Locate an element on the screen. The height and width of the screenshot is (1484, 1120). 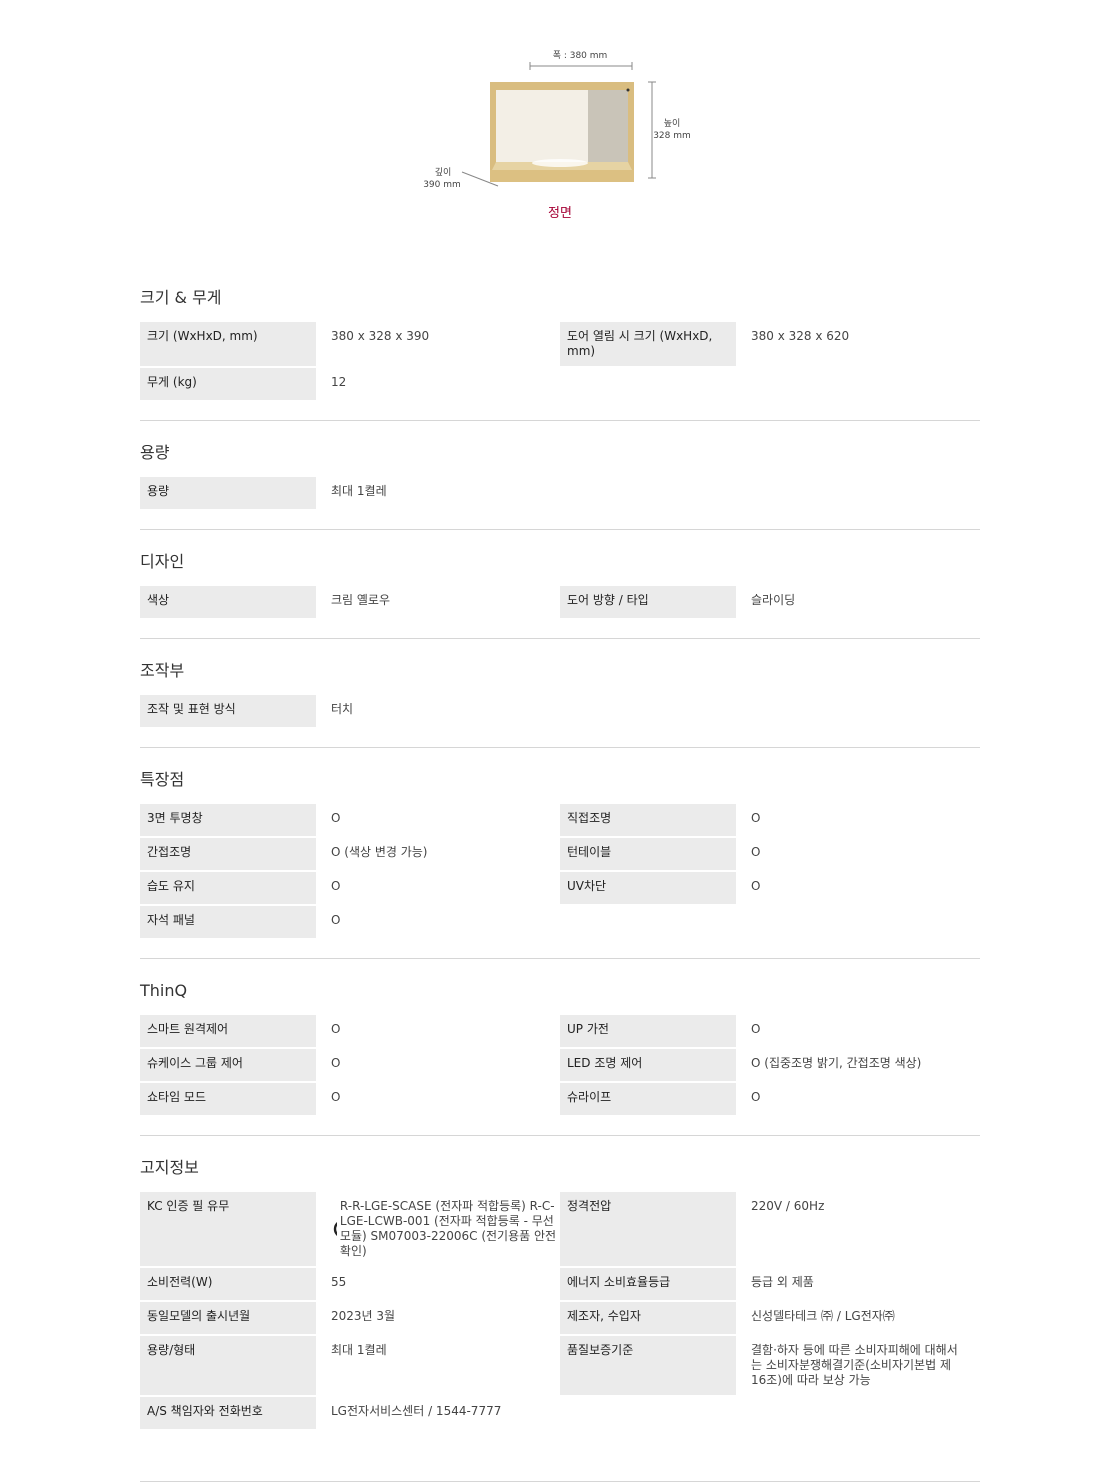
width-label: 폭 : 380 mm is located at coordinates (580, 56).